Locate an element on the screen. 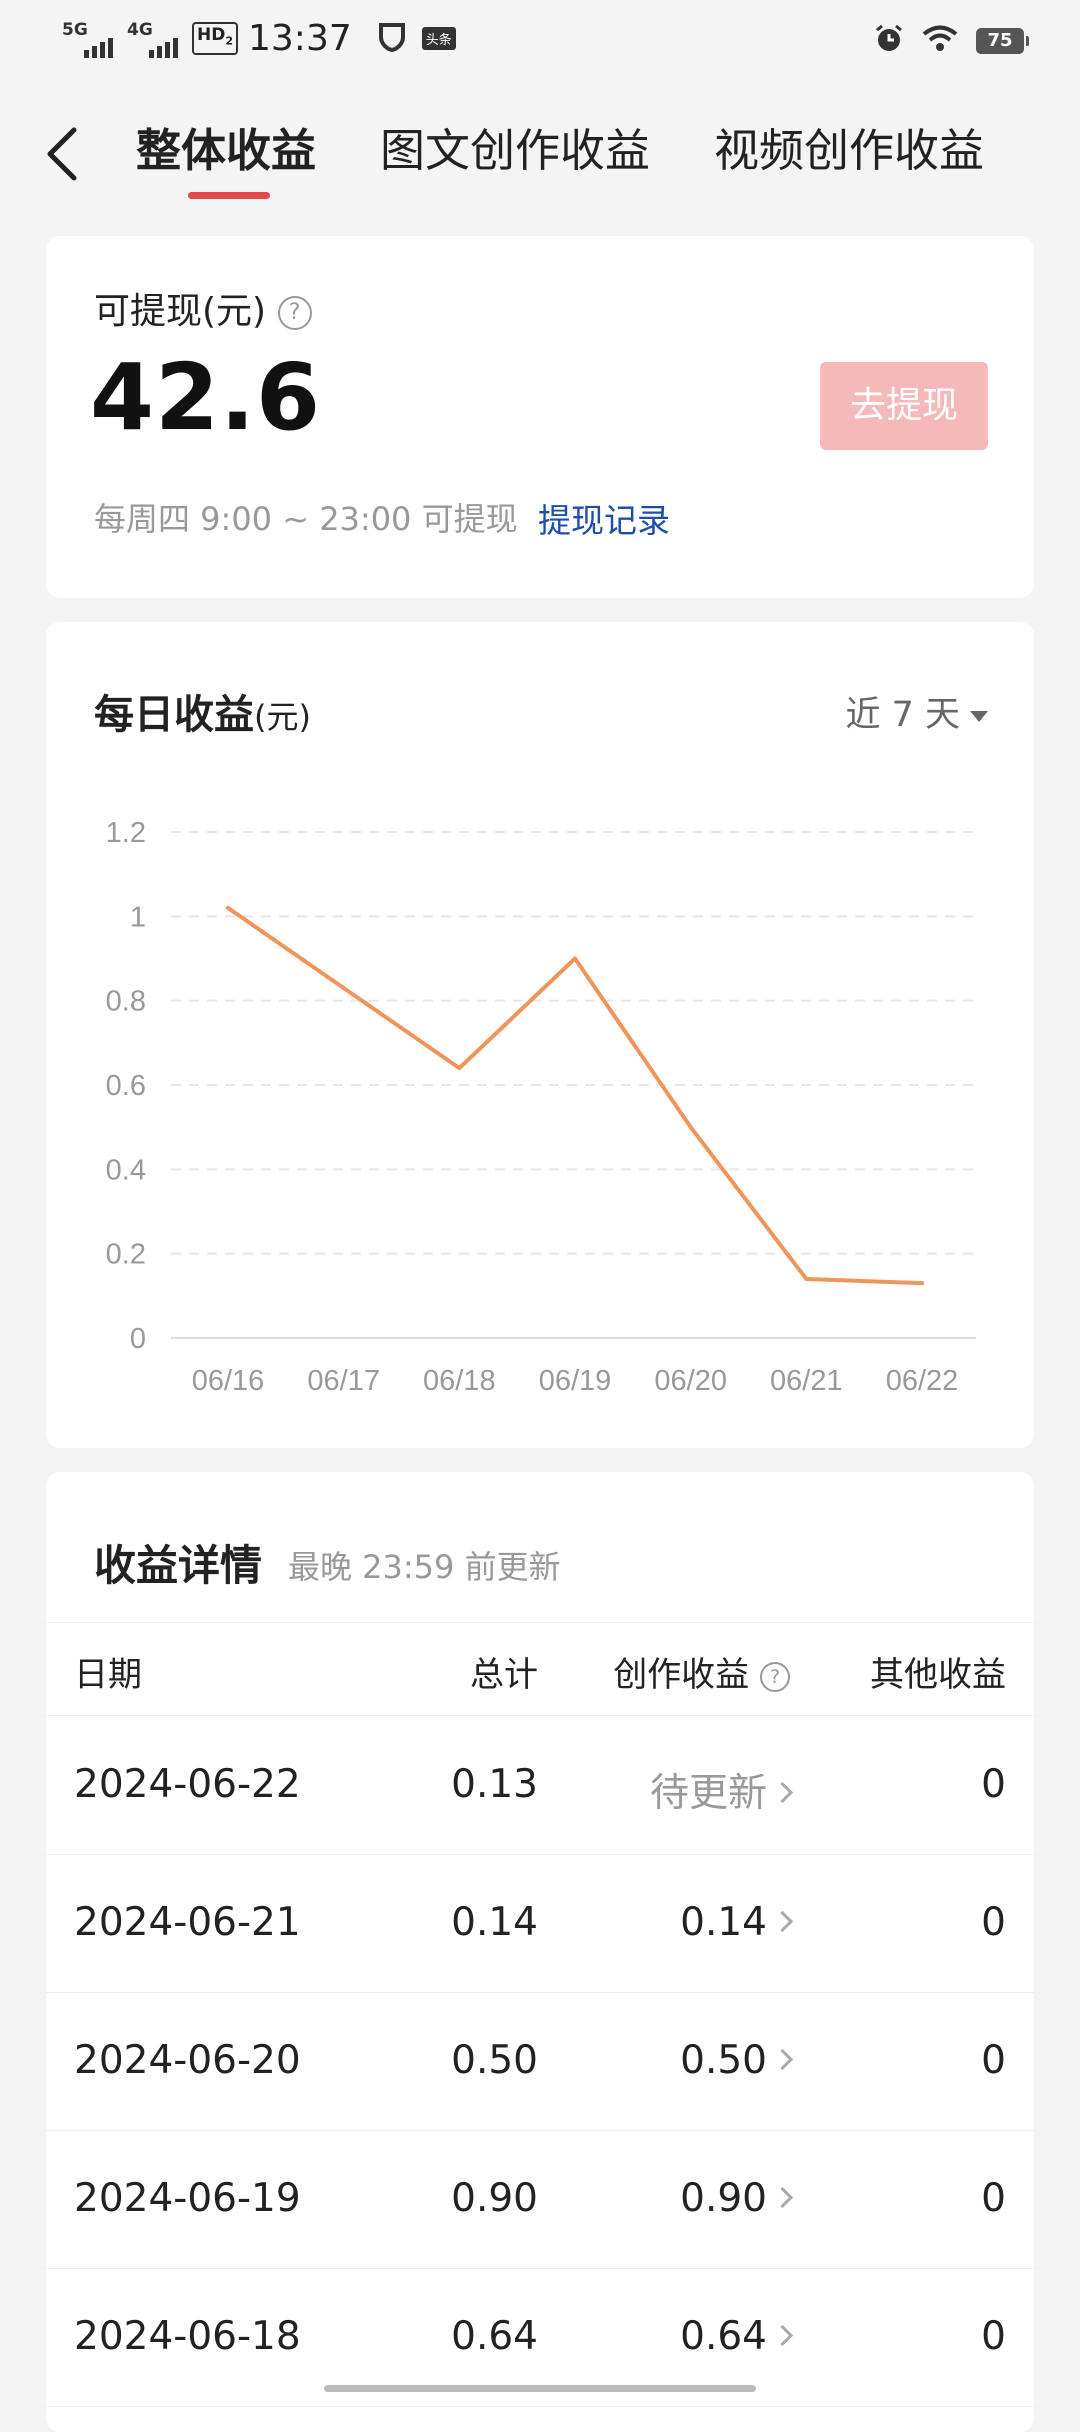 Image resolution: width=1080 pixels, height=2432 pixels. row-total: 0.14 is located at coordinates (494, 1922).